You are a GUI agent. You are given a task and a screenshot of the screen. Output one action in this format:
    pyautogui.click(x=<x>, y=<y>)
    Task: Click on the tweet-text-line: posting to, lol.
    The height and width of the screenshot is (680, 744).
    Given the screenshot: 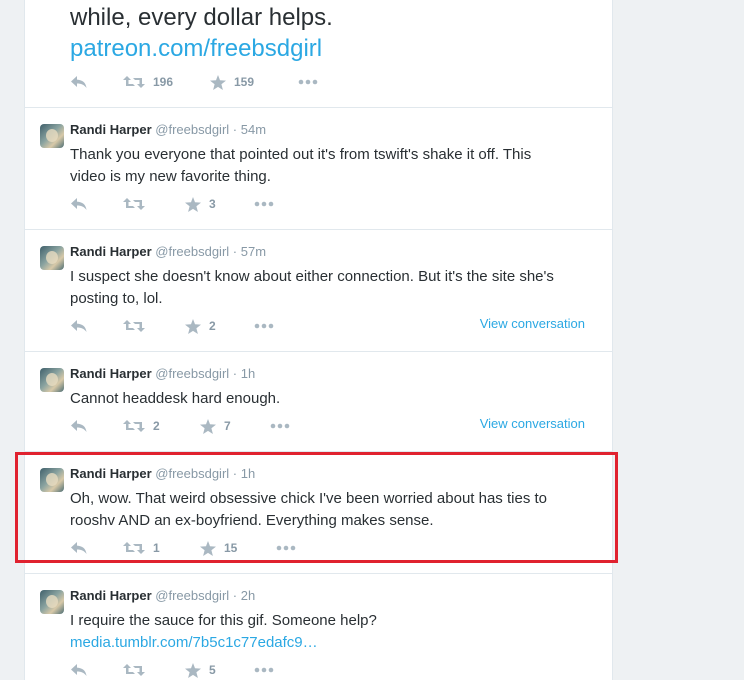 What is the action you would take?
    pyautogui.click(x=116, y=298)
    